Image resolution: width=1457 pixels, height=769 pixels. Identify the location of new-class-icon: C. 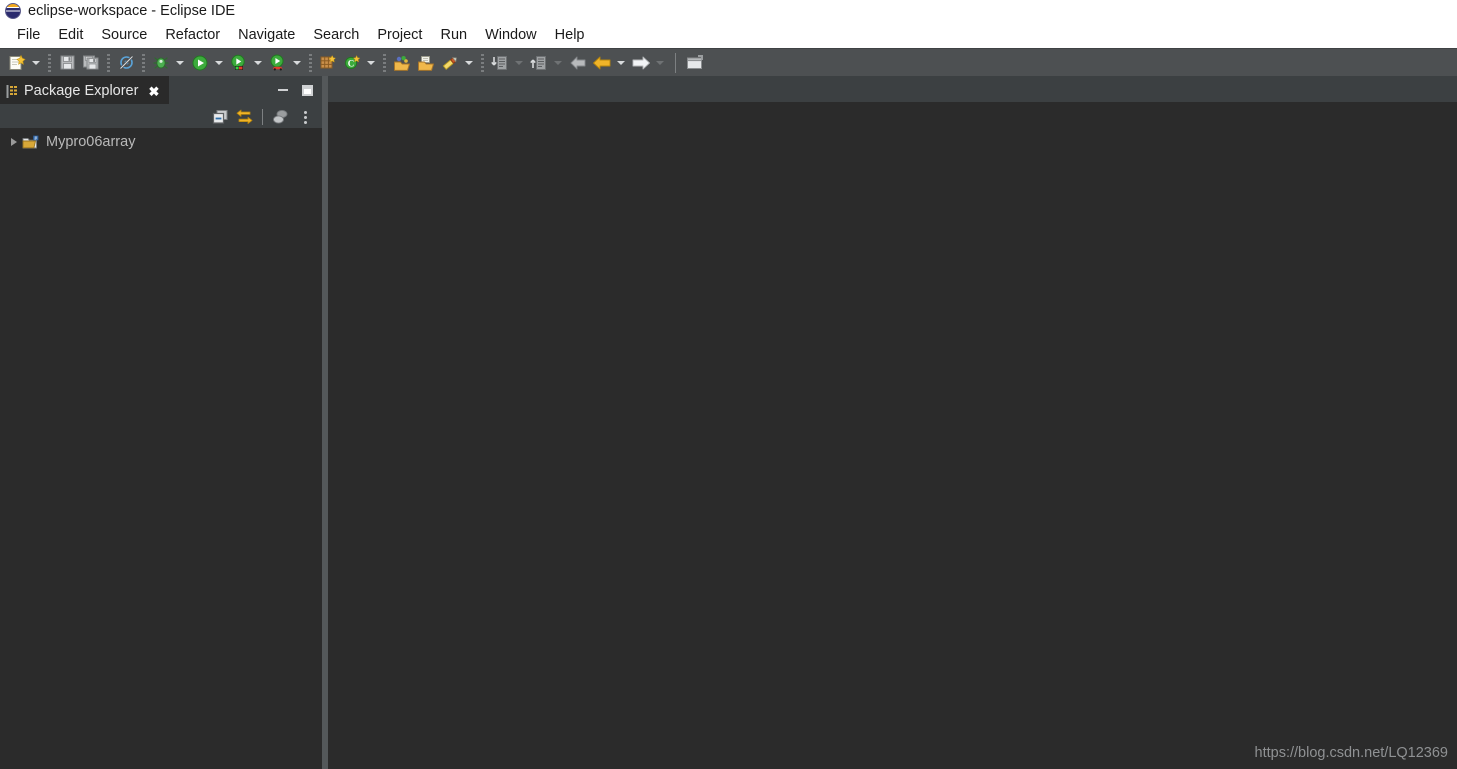
(352, 61).